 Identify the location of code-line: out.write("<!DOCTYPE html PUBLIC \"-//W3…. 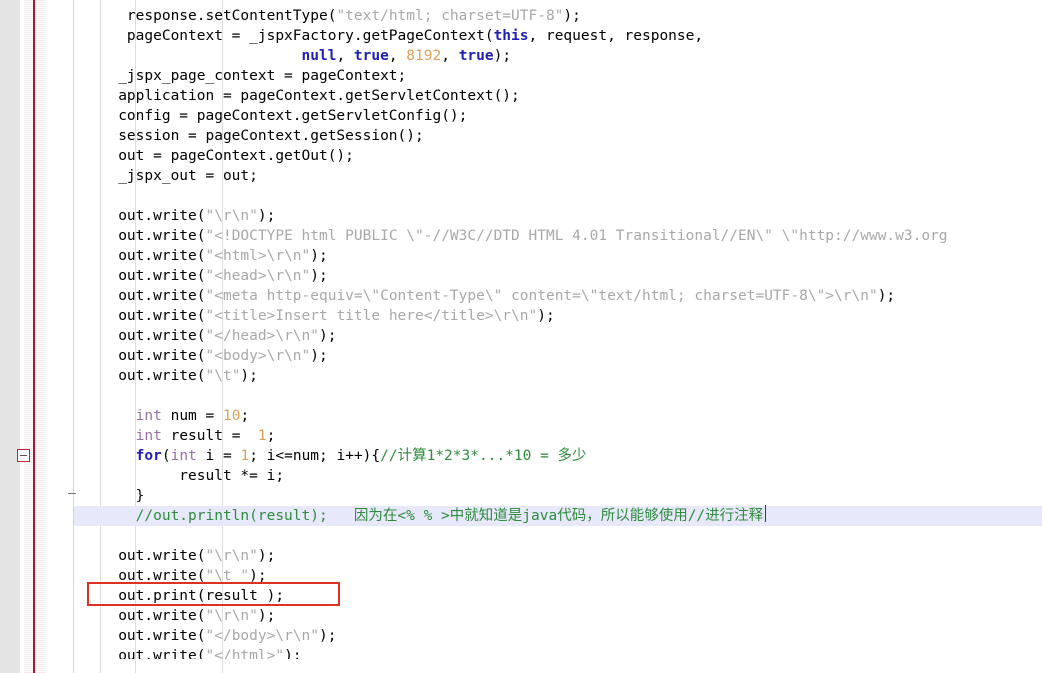
(558, 236).